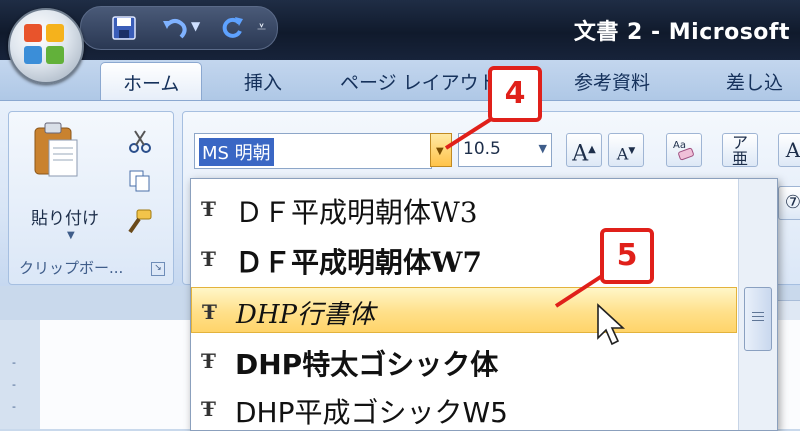 The image size is (800, 431). What do you see at coordinates (535, 230) in the screenshot?
I see `annotation-overlay` at bounding box center [535, 230].